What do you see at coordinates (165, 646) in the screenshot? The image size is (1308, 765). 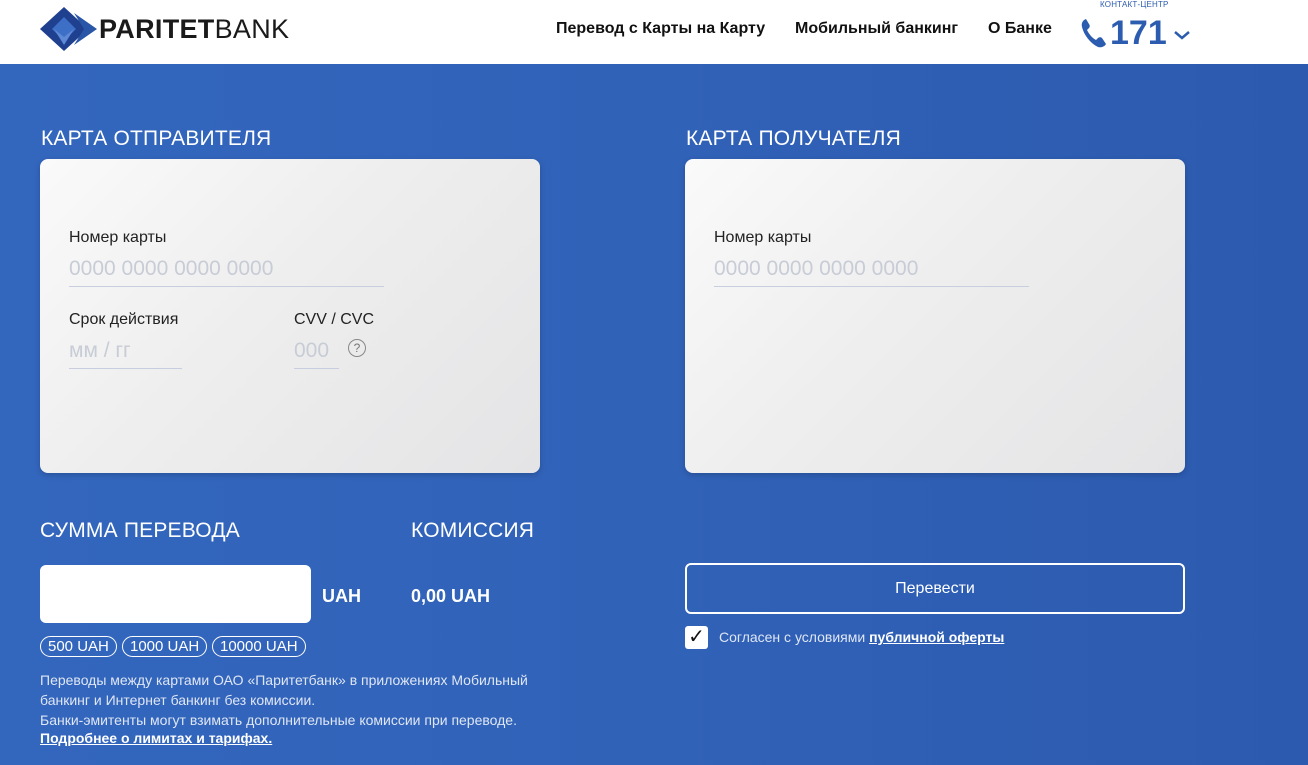 I see `preset-1000-button: 1000 UAH` at bounding box center [165, 646].